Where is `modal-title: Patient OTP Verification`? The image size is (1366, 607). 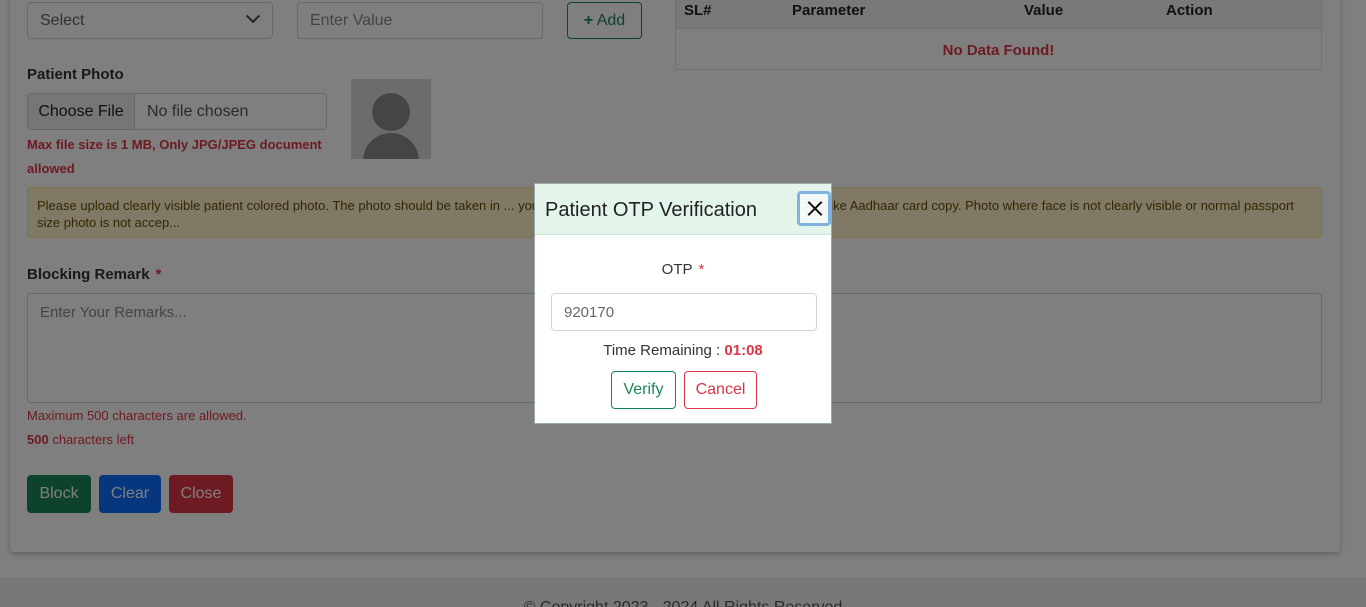
modal-title: Patient OTP Verification is located at coordinates (651, 210).